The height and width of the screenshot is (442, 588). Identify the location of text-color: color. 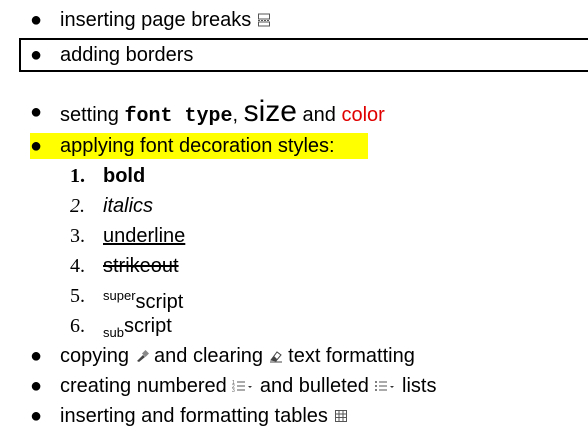
(363, 115).